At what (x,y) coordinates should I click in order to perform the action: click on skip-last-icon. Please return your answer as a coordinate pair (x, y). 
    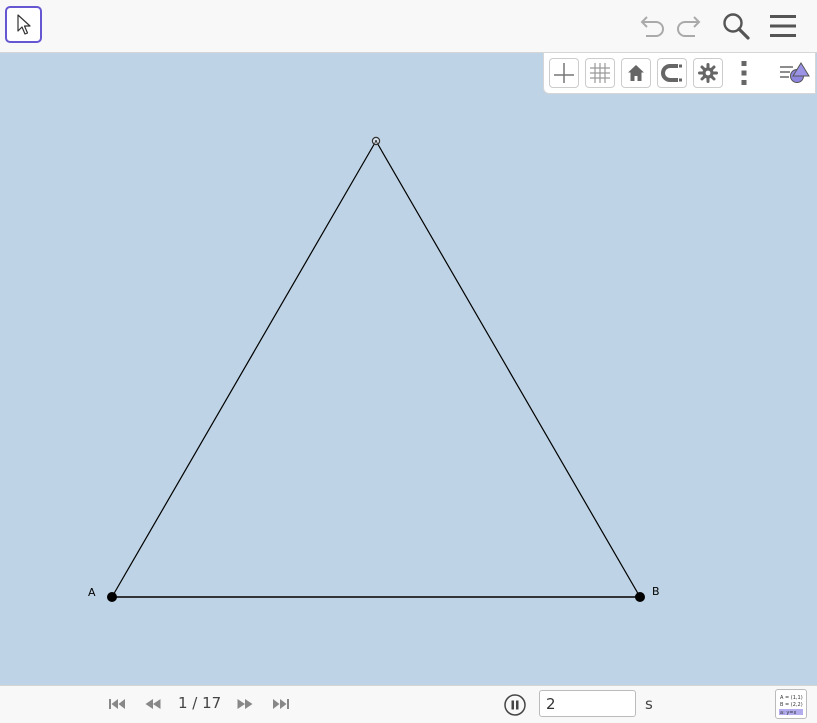
    Looking at the image, I should click on (281, 704).